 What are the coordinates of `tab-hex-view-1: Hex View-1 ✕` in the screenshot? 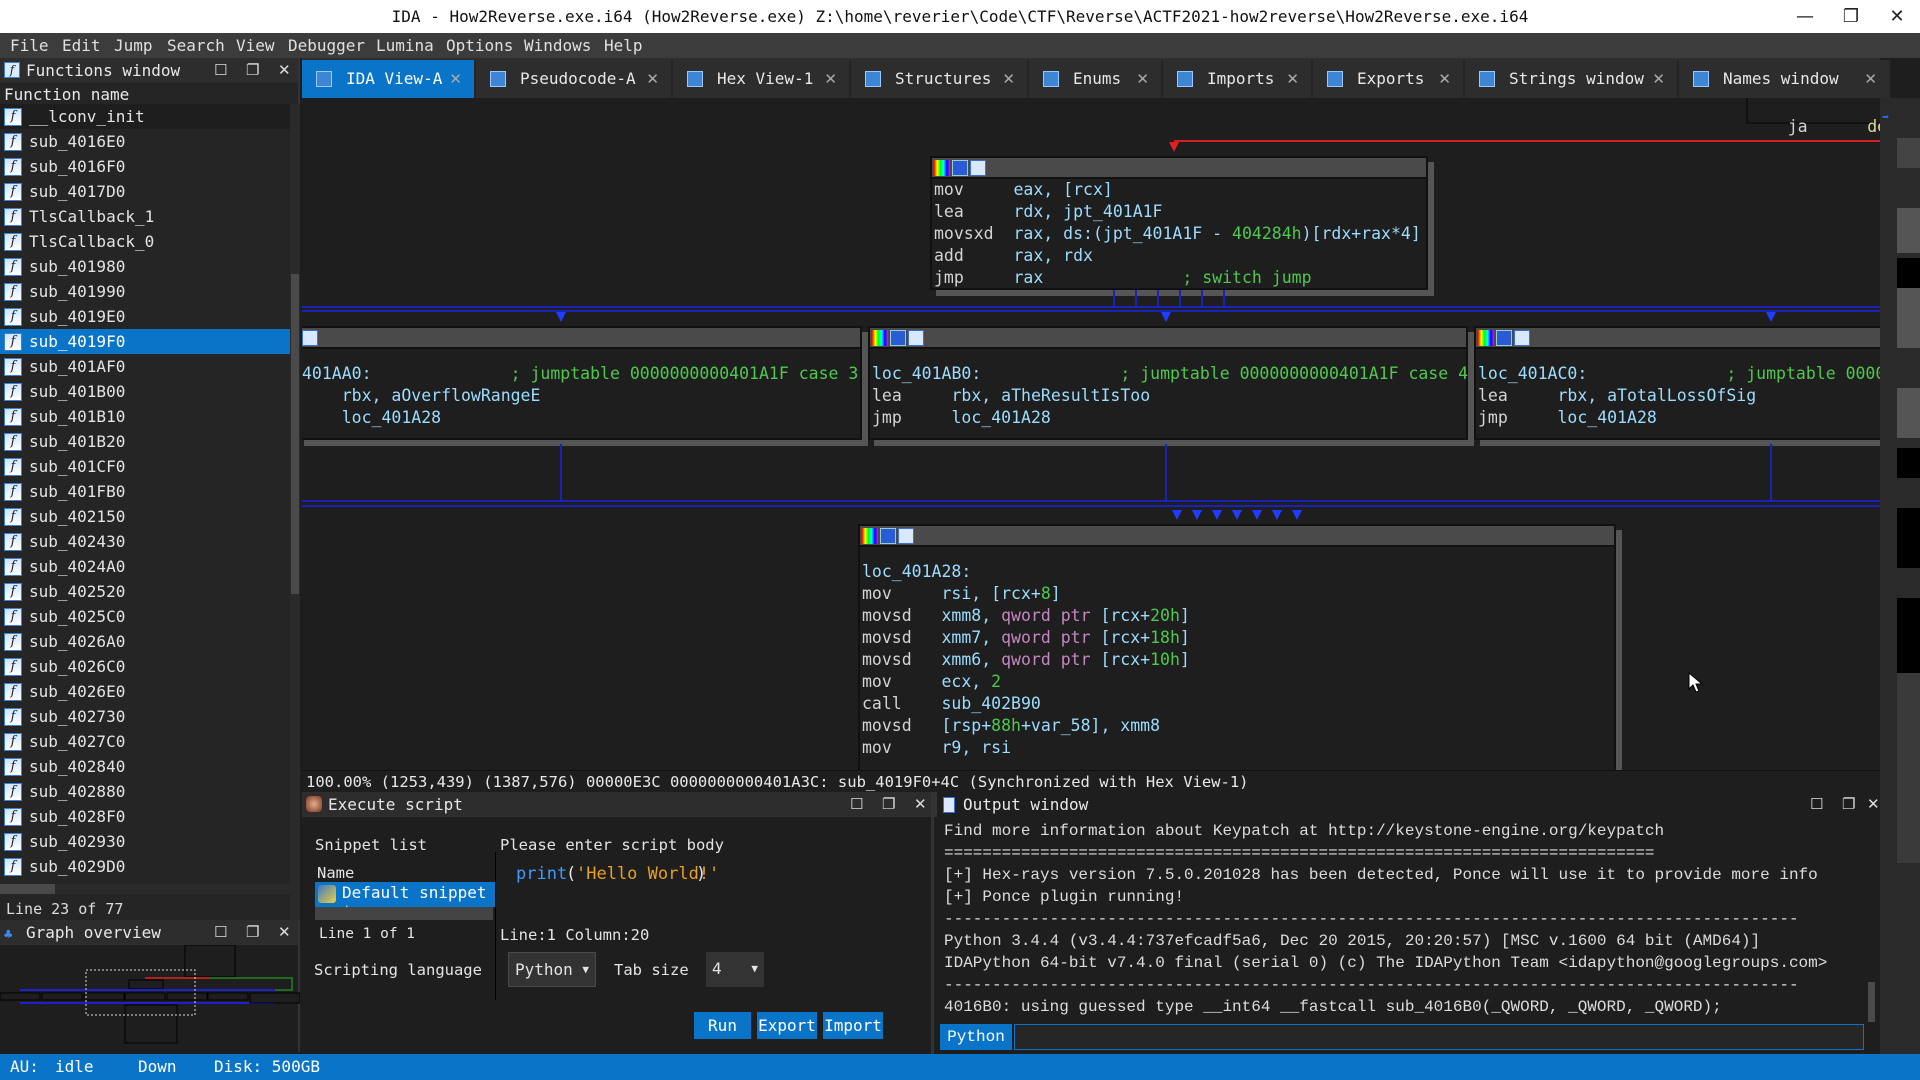 It's located at (762, 79).